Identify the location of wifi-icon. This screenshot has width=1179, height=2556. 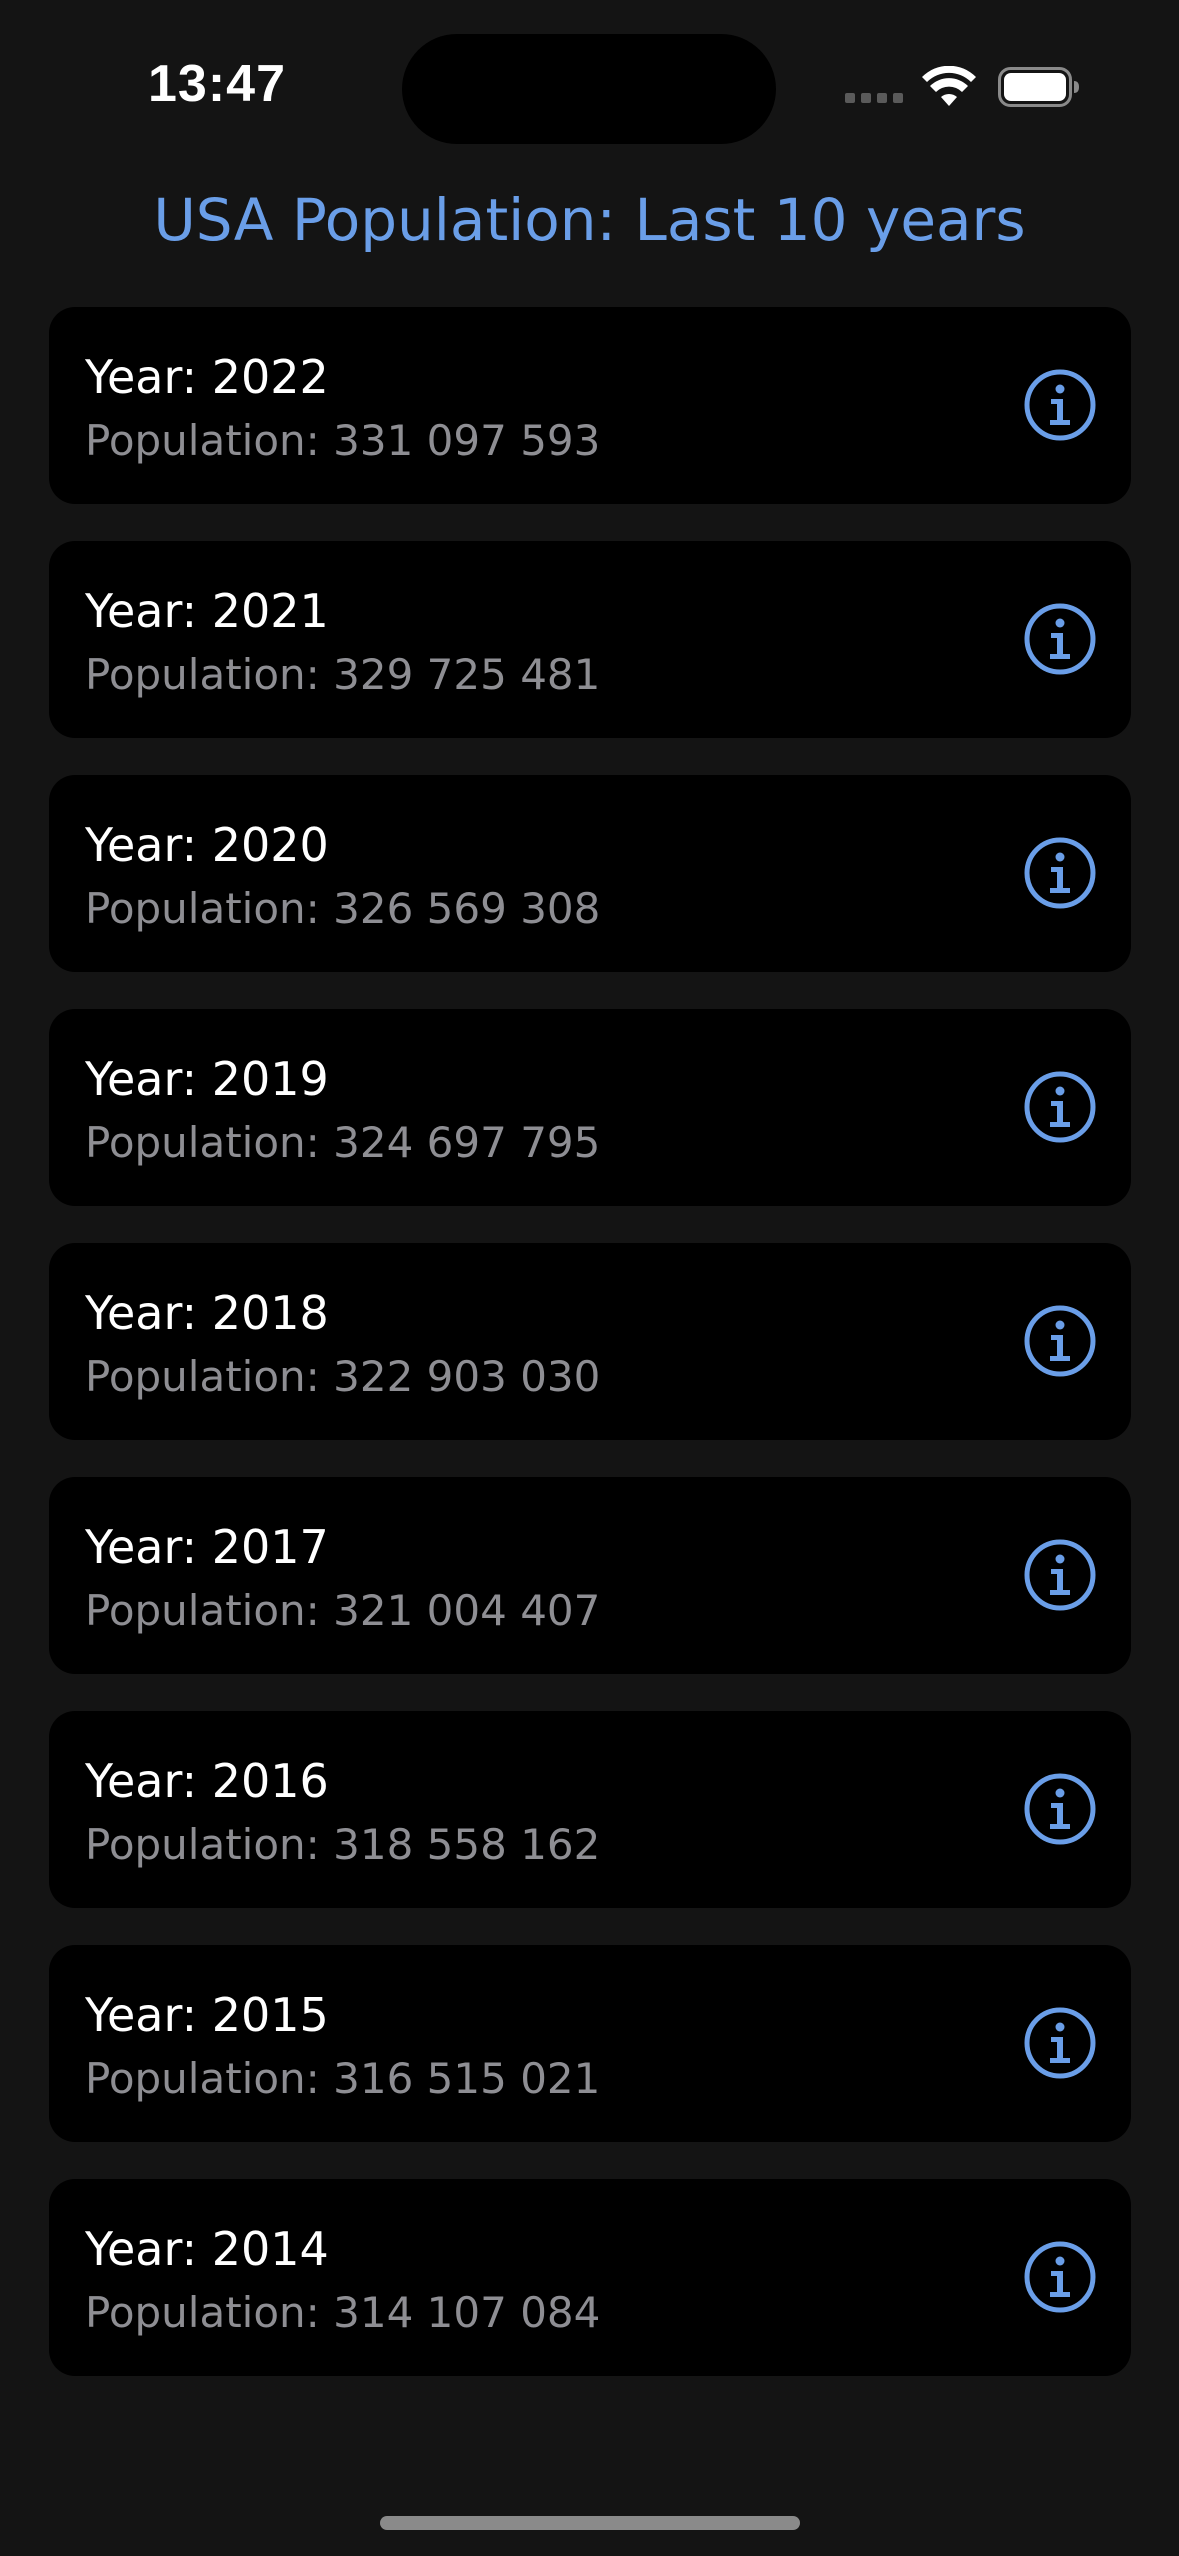
(949, 86).